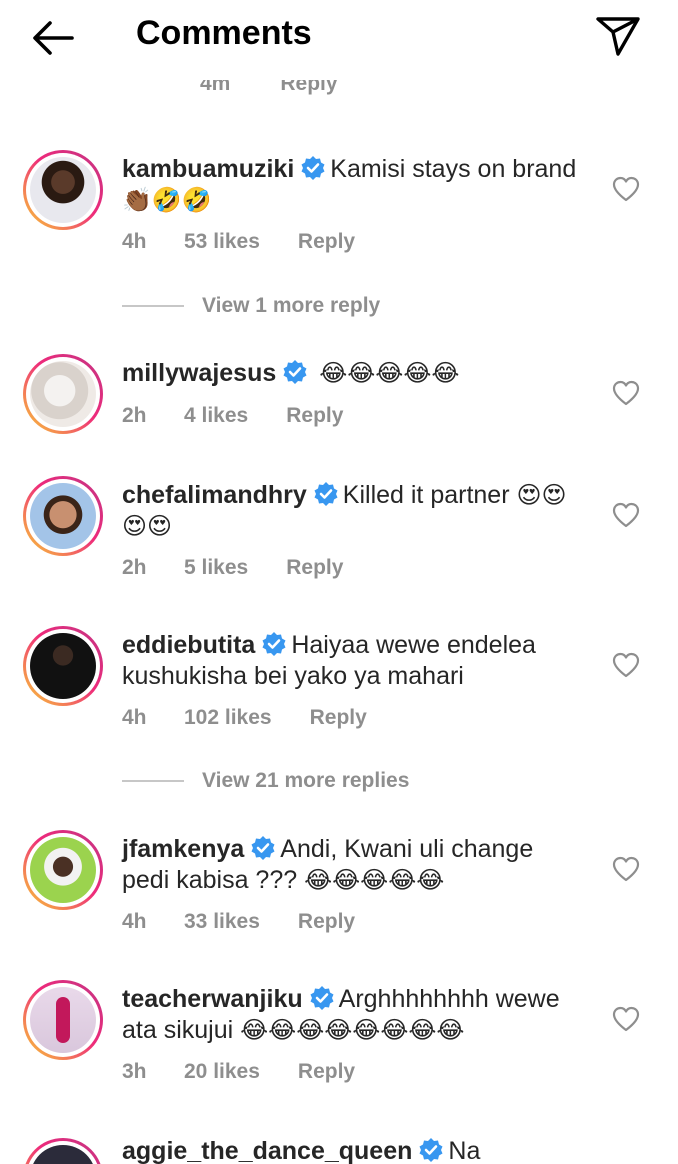  What do you see at coordinates (426, 495) in the screenshot?
I see `comment-body: Killed it partner` at bounding box center [426, 495].